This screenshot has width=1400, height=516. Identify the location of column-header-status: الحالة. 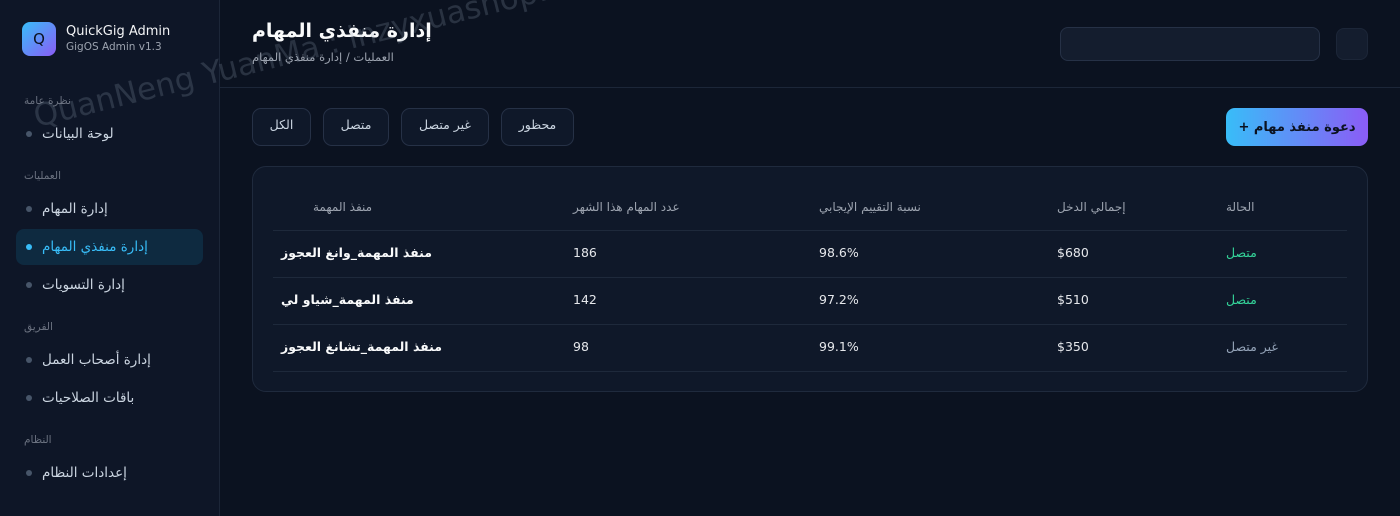
(1240, 207).